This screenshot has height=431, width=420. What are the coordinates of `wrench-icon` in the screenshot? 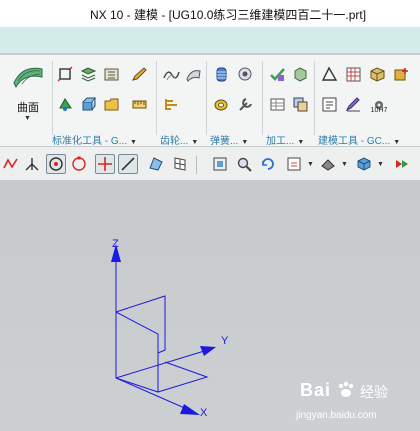 It's located at (245, 104).